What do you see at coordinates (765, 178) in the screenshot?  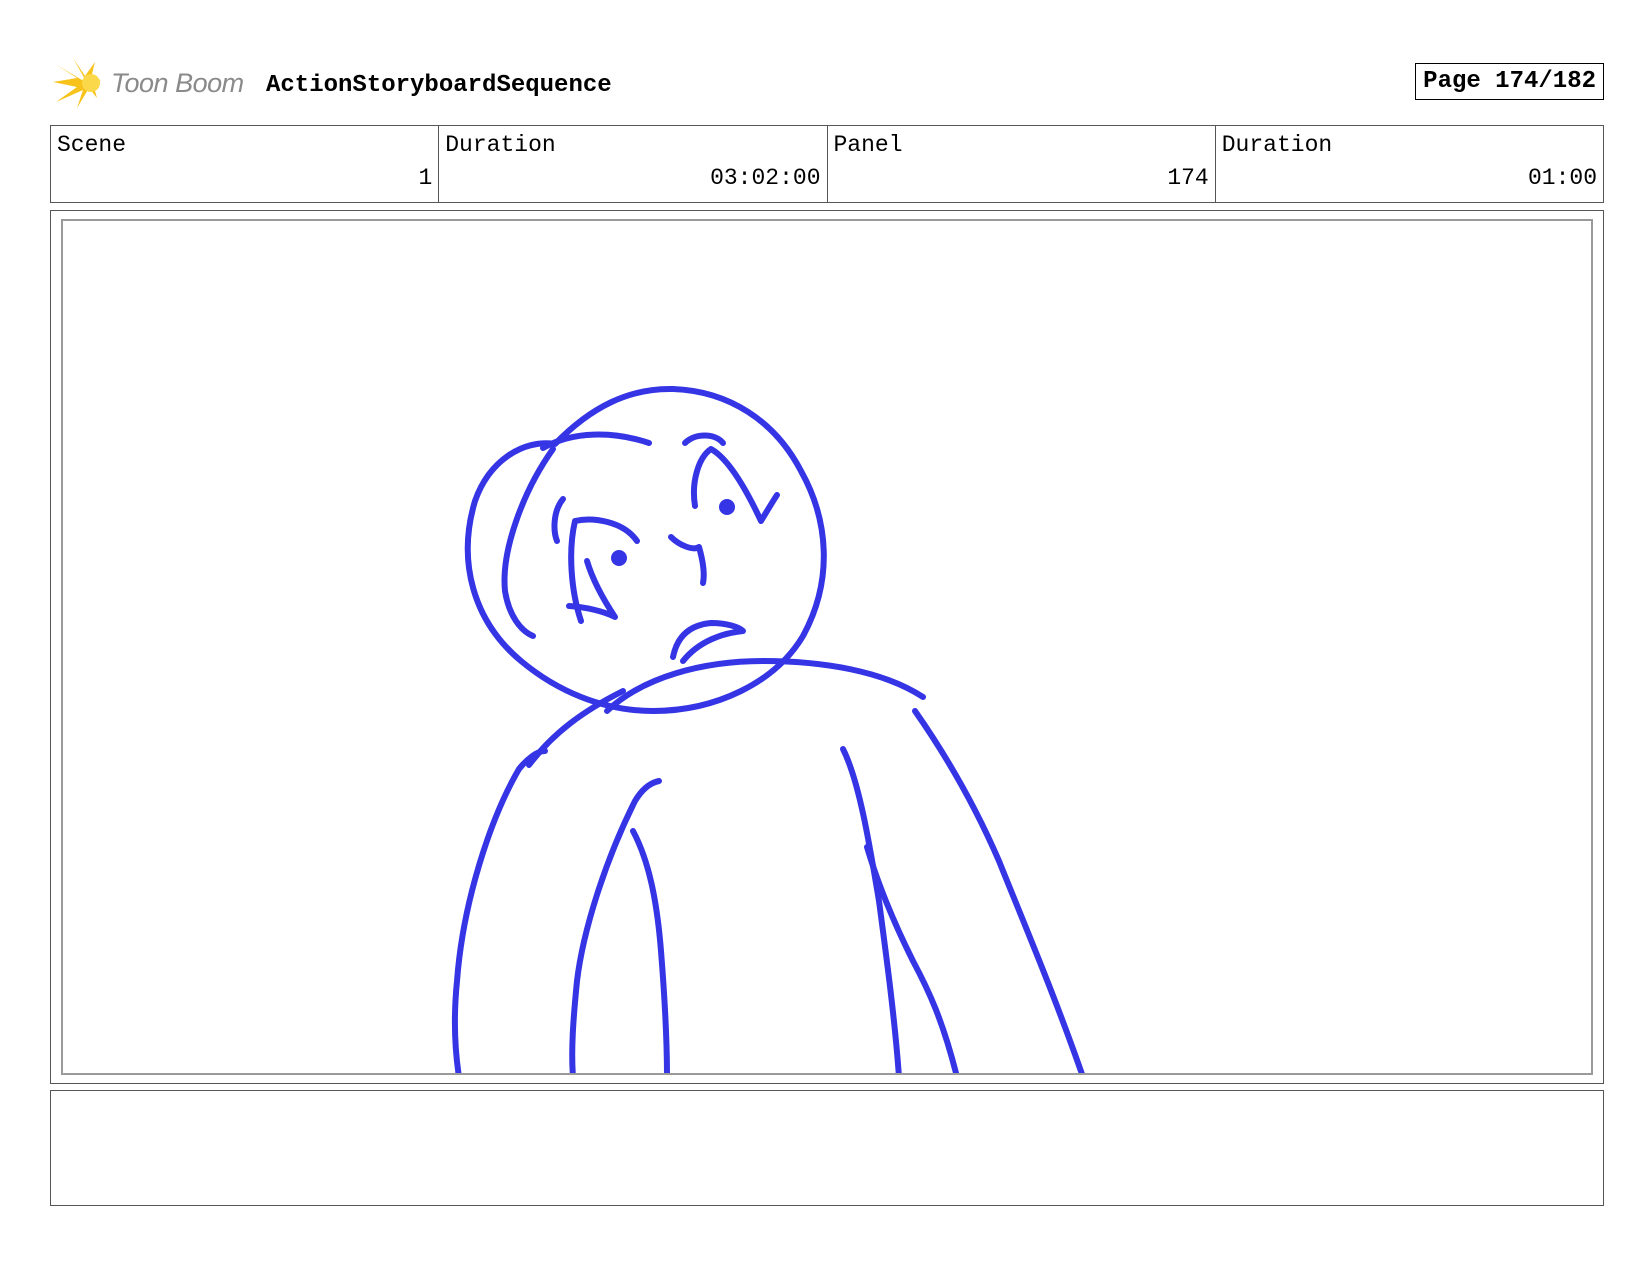 I see `scene-duration-value: 03:02:00` at bounding box center [765, 178].